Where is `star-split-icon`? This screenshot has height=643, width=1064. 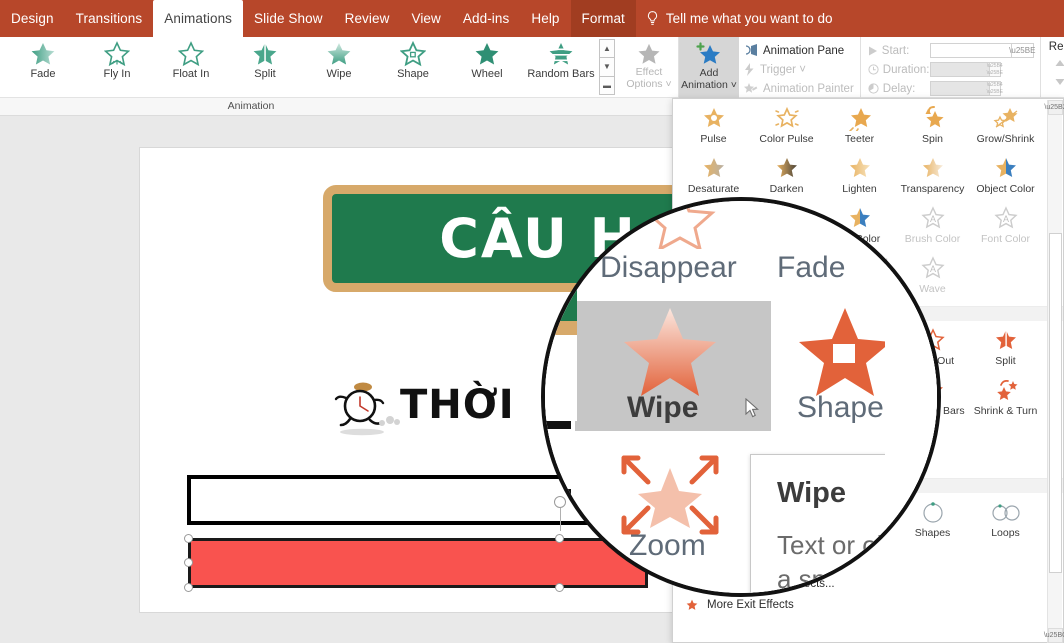 star-split-icon is located at coordinates (265, 54).